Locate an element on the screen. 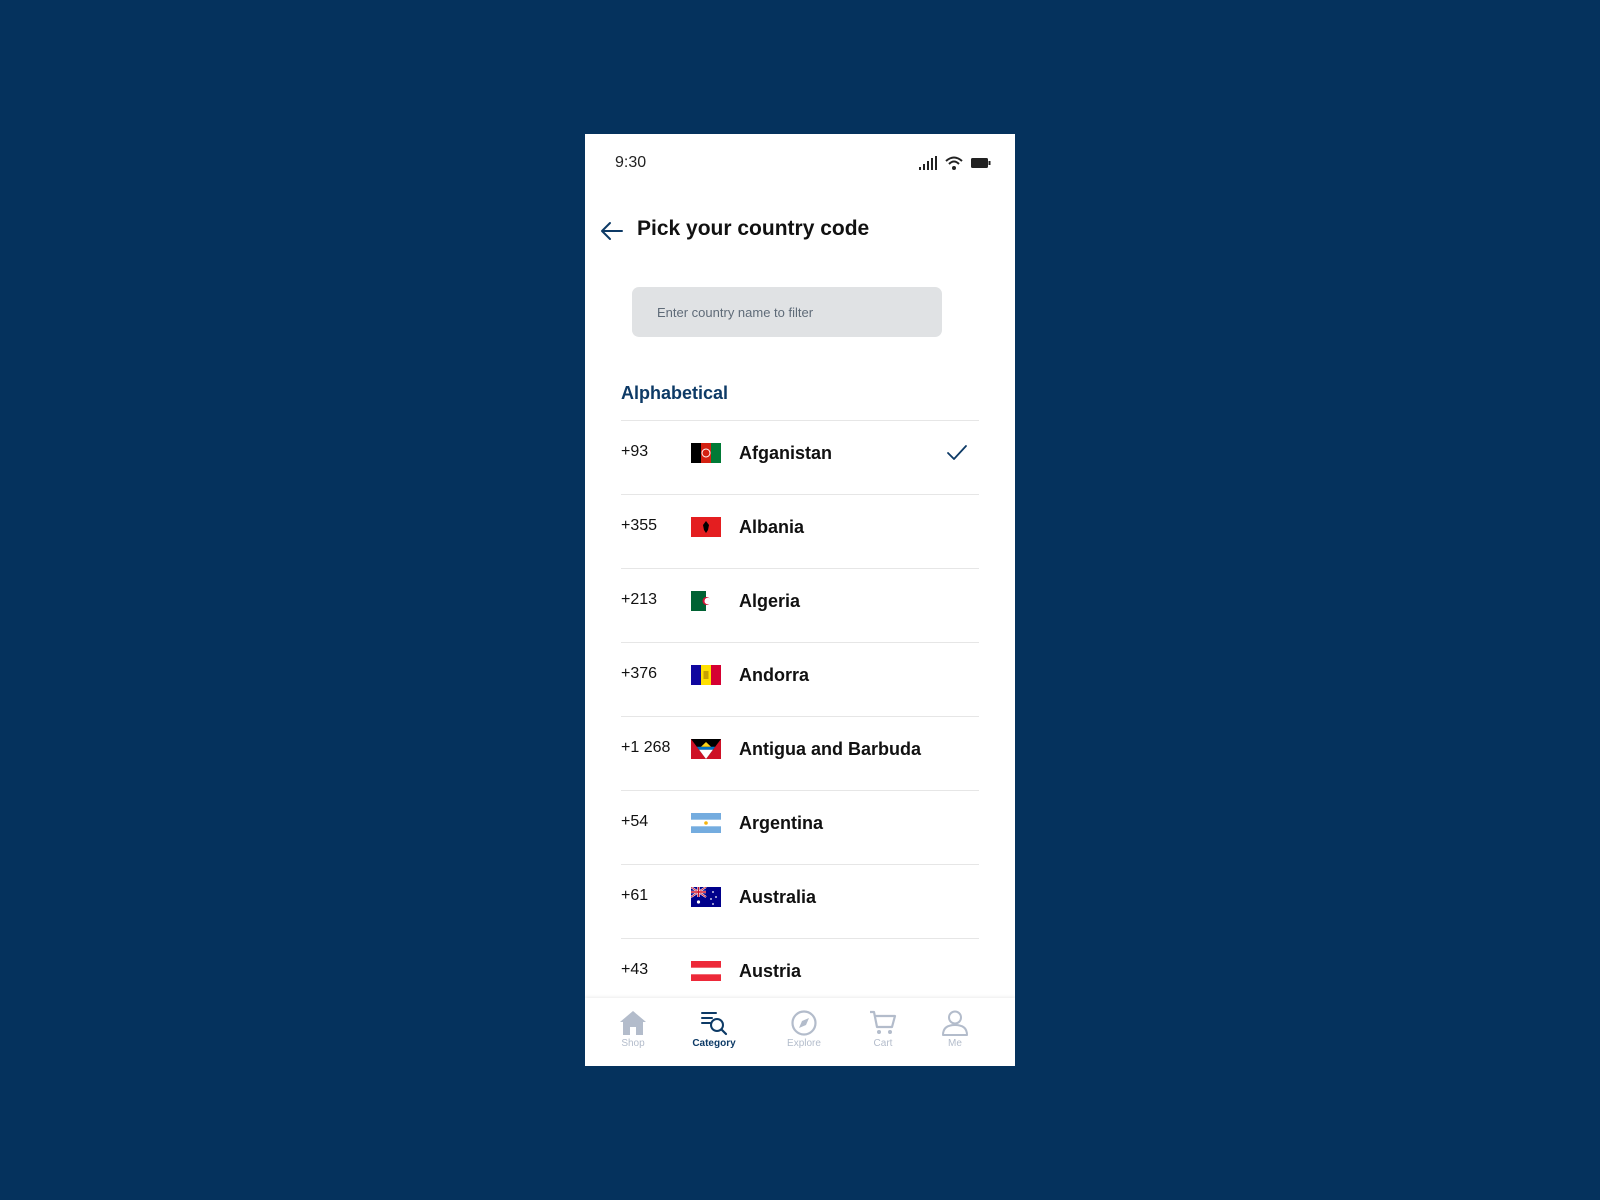  country-name: Andorra is located at coordinates (774, 675).